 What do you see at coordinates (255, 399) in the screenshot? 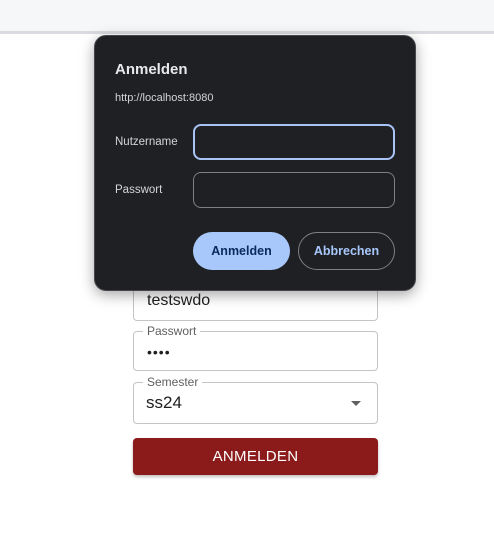
I see `semester-select: Semester ss24` at bounding box center [255, 399].